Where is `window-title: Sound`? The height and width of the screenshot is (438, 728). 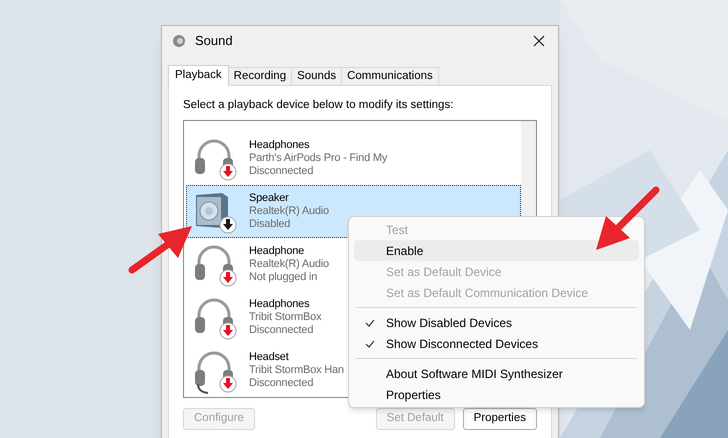 window-title: Sound is located at coordinates (214, 41).